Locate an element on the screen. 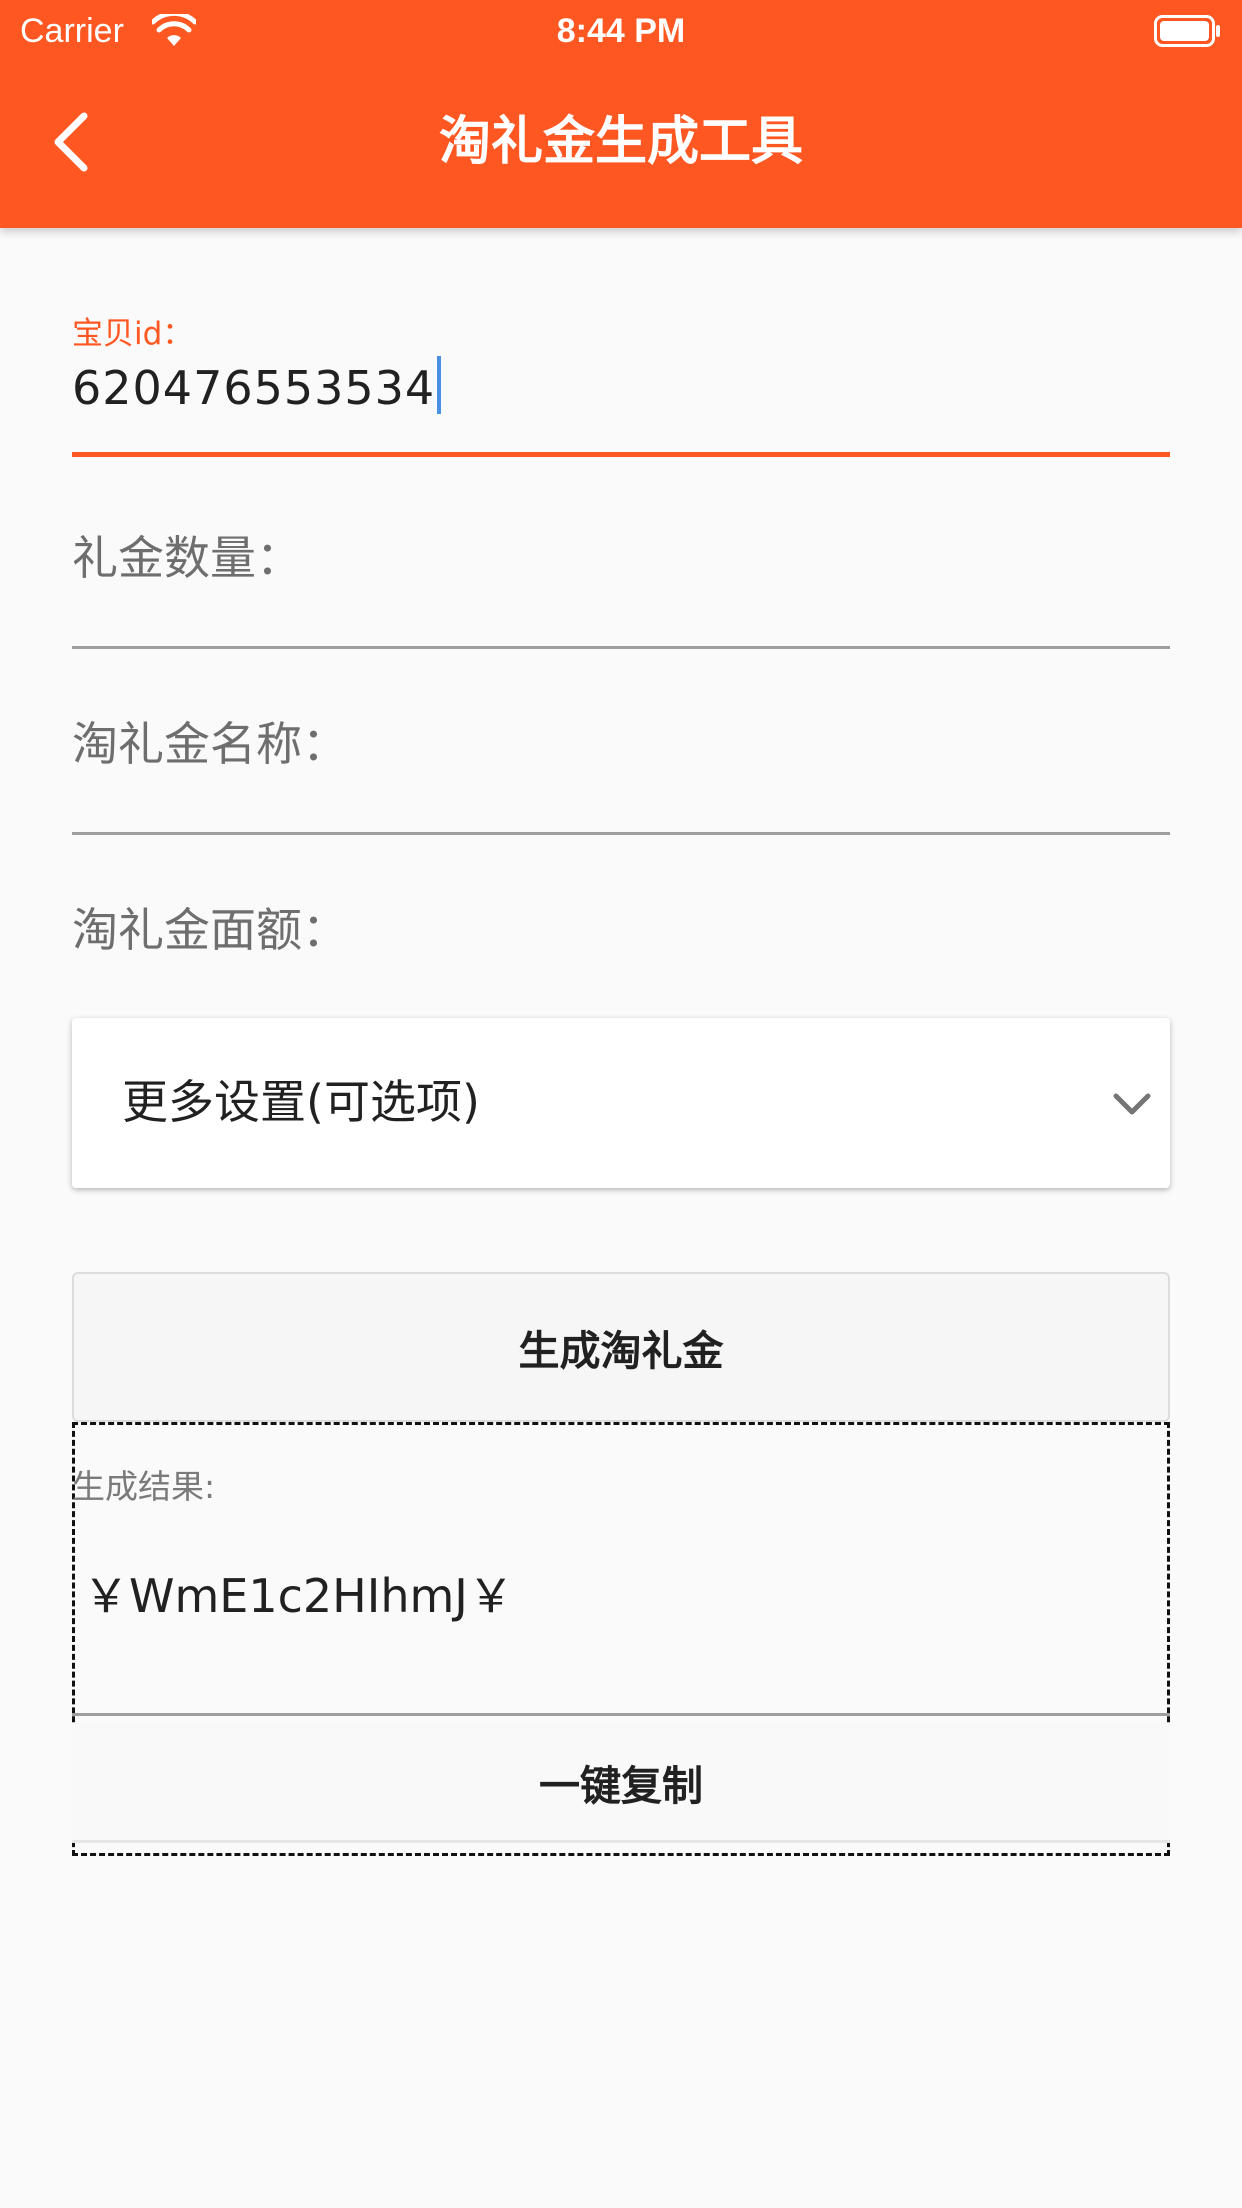 Image resolution: width=1242 pixels, height=2208 pixels. item-id-input: 620476553534 is located at coordinates (257, 387).